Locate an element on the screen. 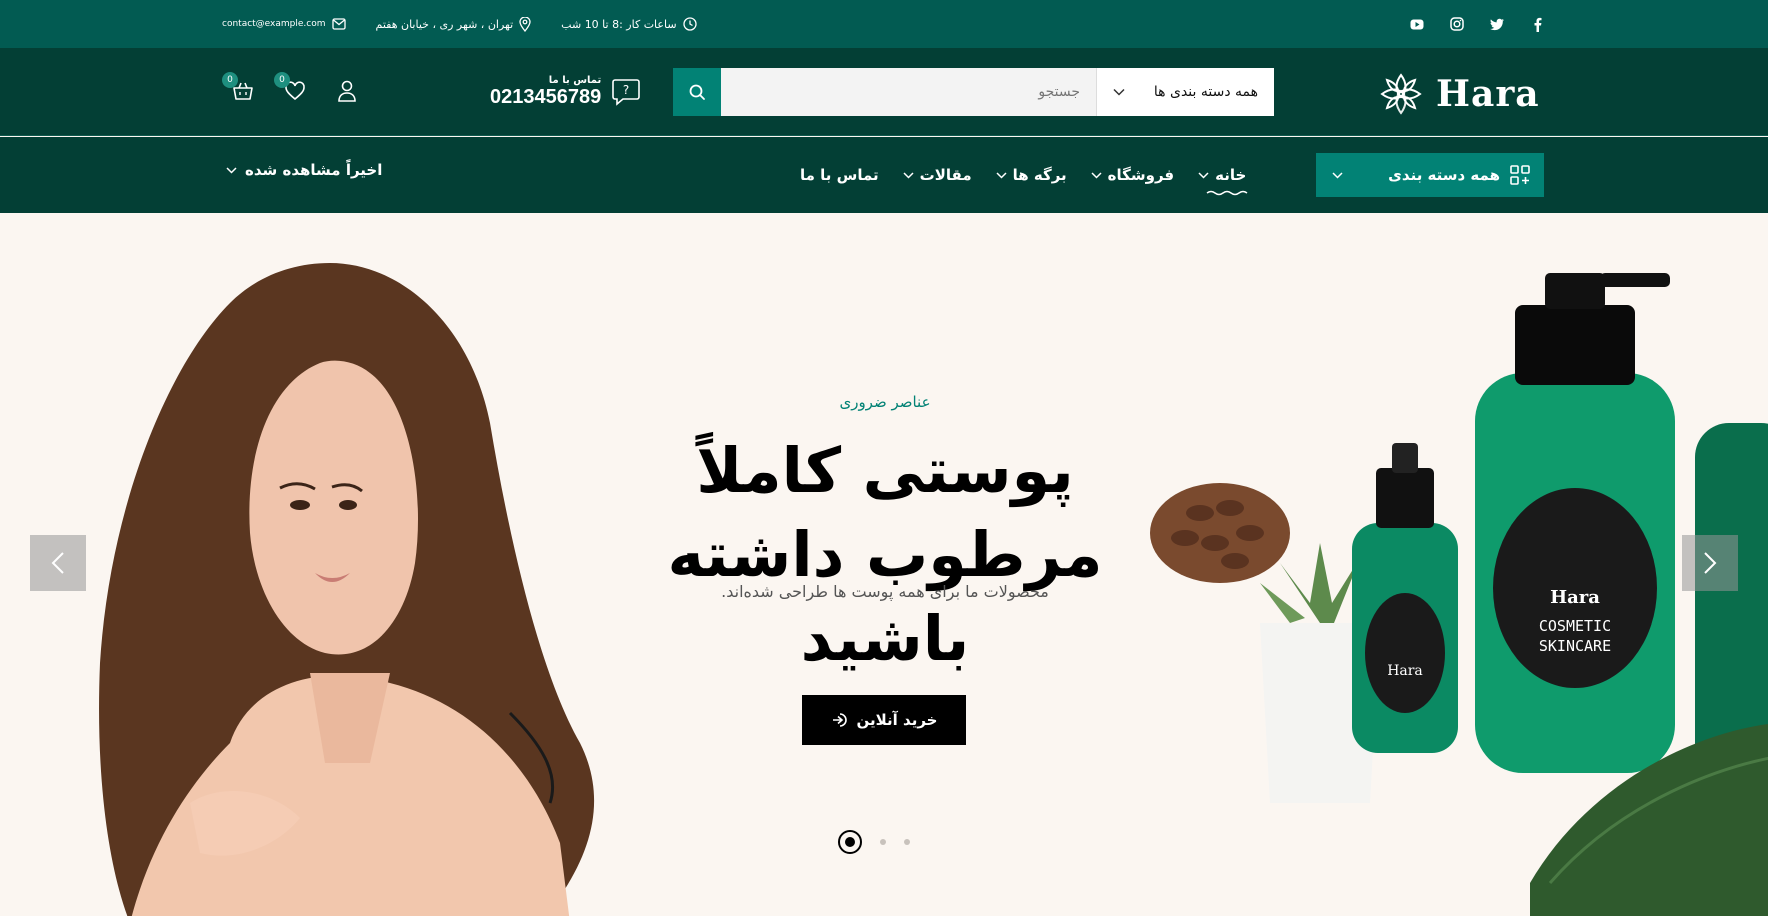 The height and width of the screenshot is (916, 1768). search-icon is located at coordinates (697, 92).